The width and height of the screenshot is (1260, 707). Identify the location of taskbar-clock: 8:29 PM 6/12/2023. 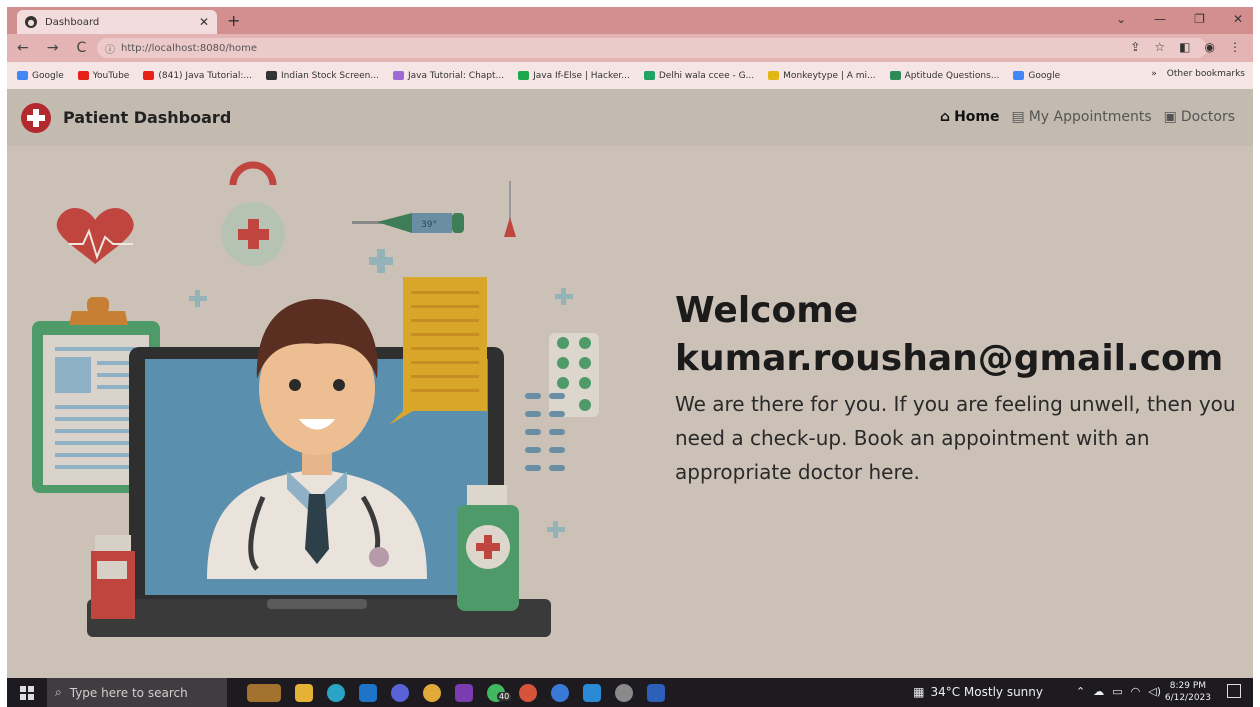
(1188, 692).